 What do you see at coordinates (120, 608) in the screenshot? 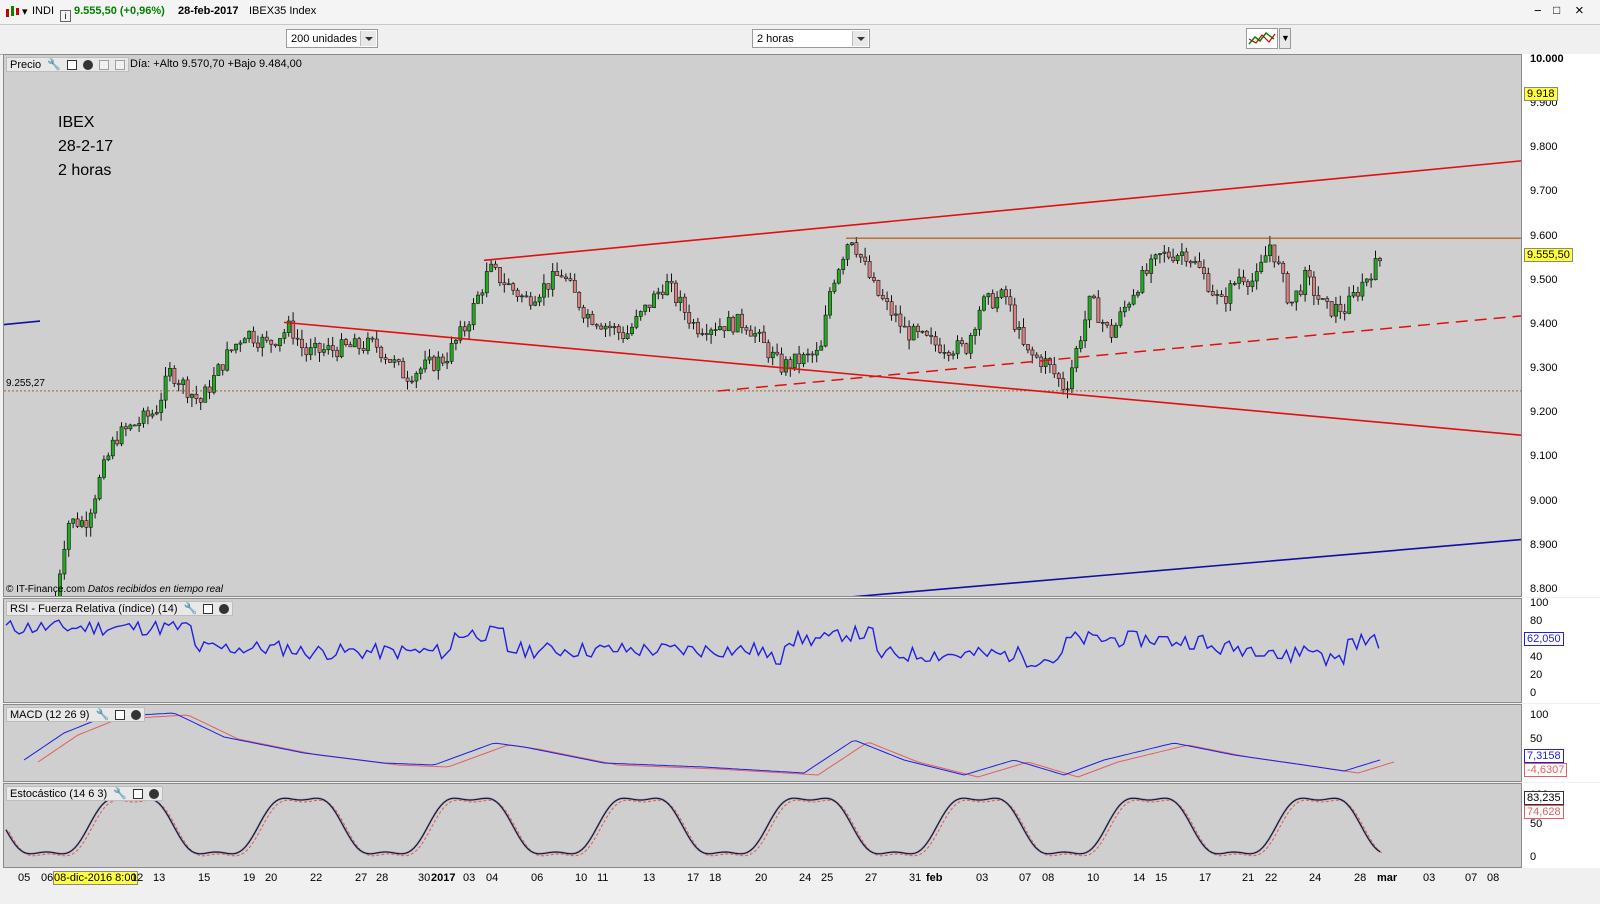
I see `rsi-panel-header: RSI - Fuerza Relativa (índice) (14) 🔧` at bounding box center [120, 608].